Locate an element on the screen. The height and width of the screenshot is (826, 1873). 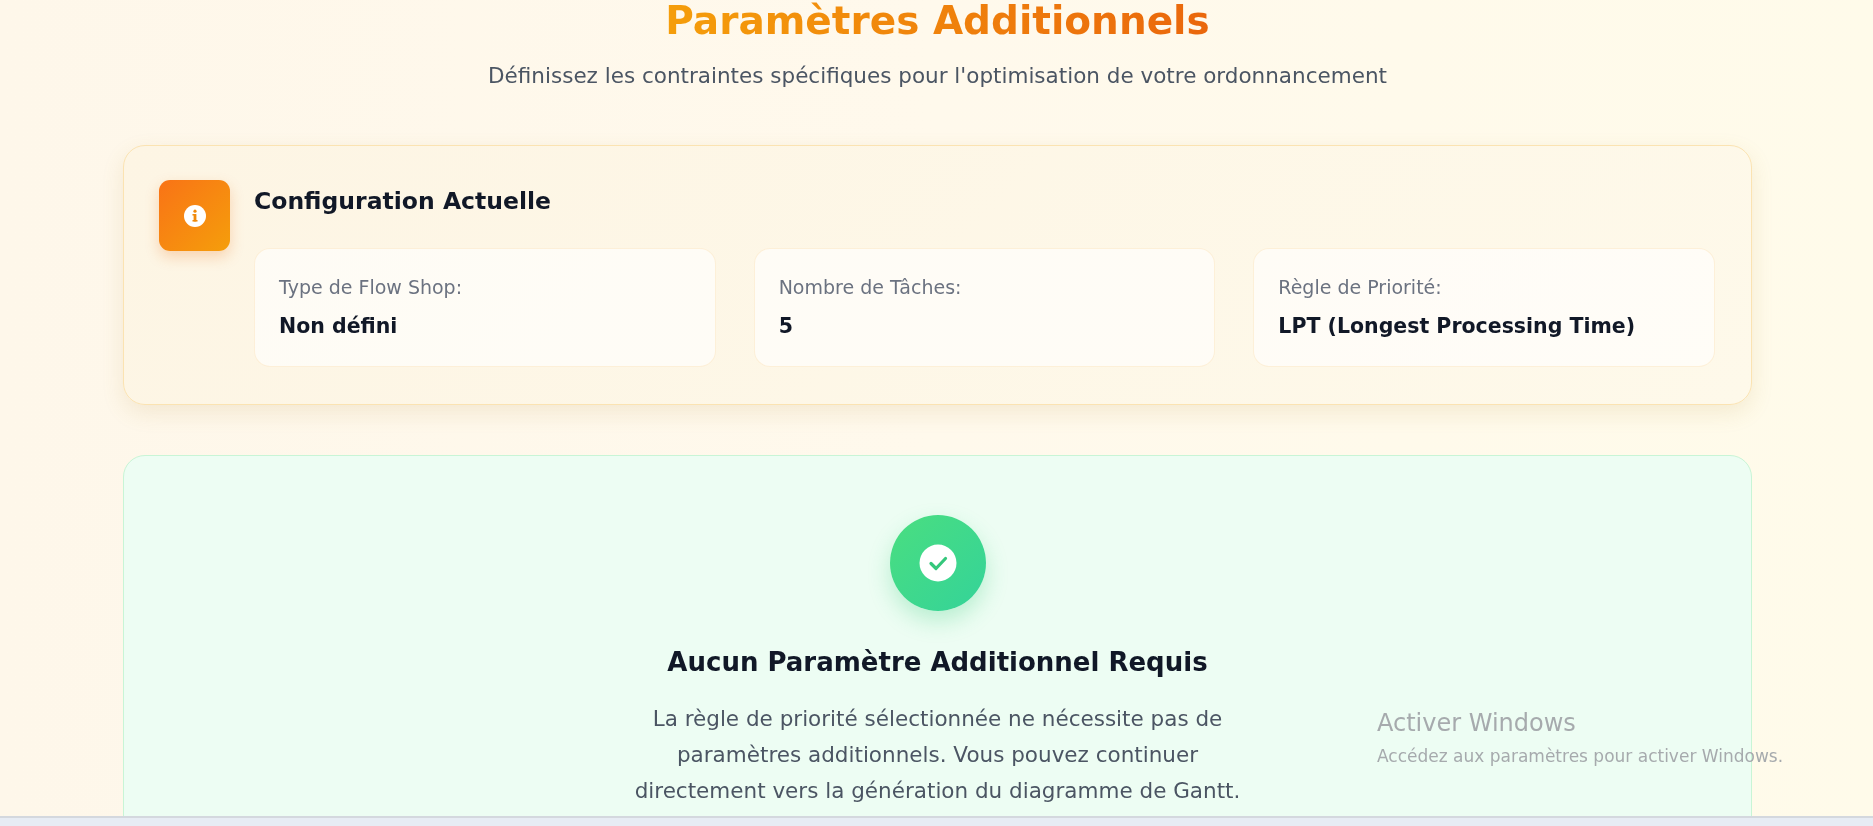
notice-message: La règle de priorité sélectionnée ne nécessite pas de paramètres additionnels. Vous pouvez continuer directement vers la génération du diagramme de Gantt. is located at coordinates (937, 755).